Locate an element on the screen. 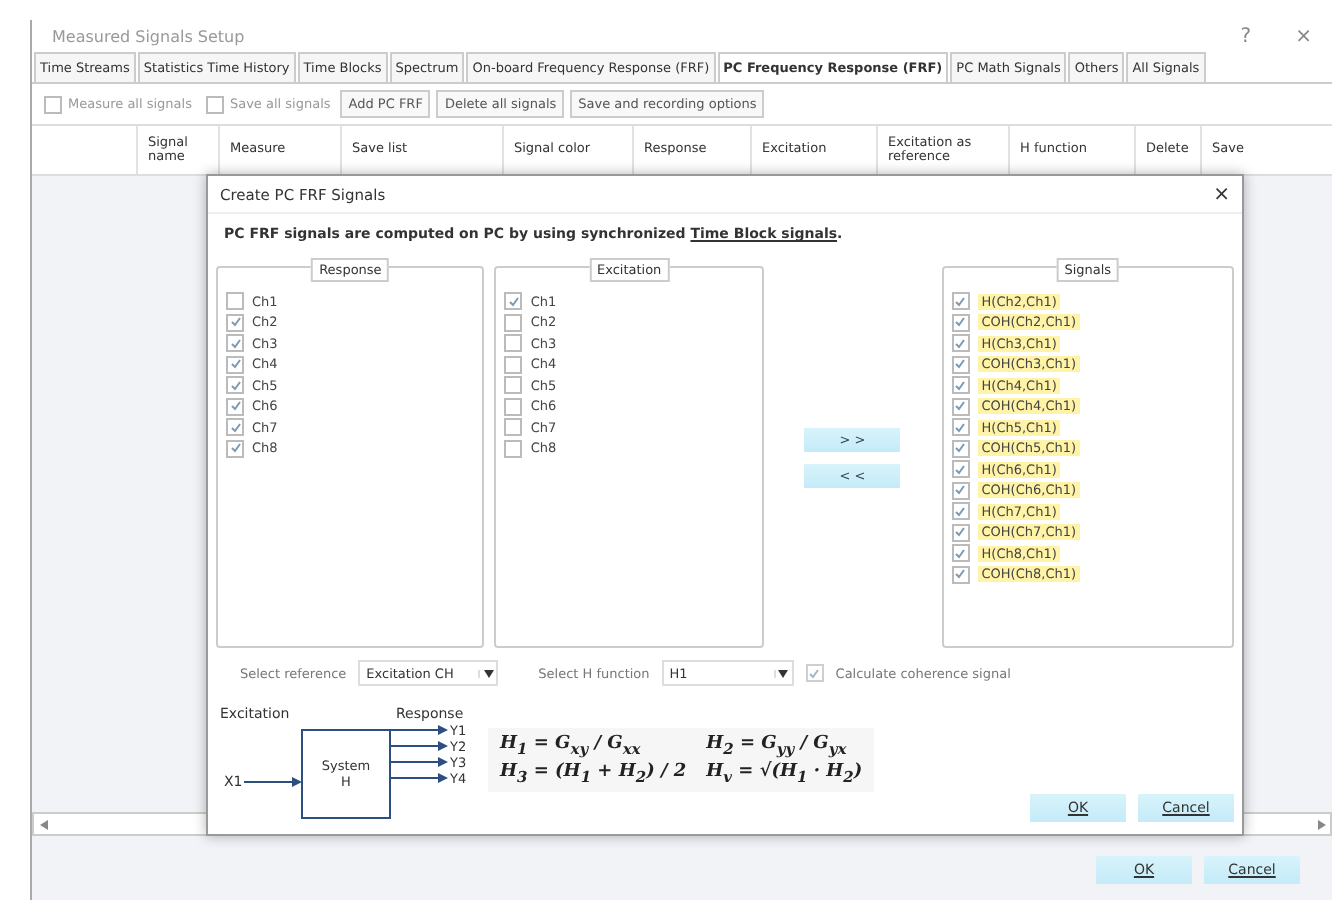 This screenshot has width=1332, height=900. input-arrow is located at coordinates (272, 782).